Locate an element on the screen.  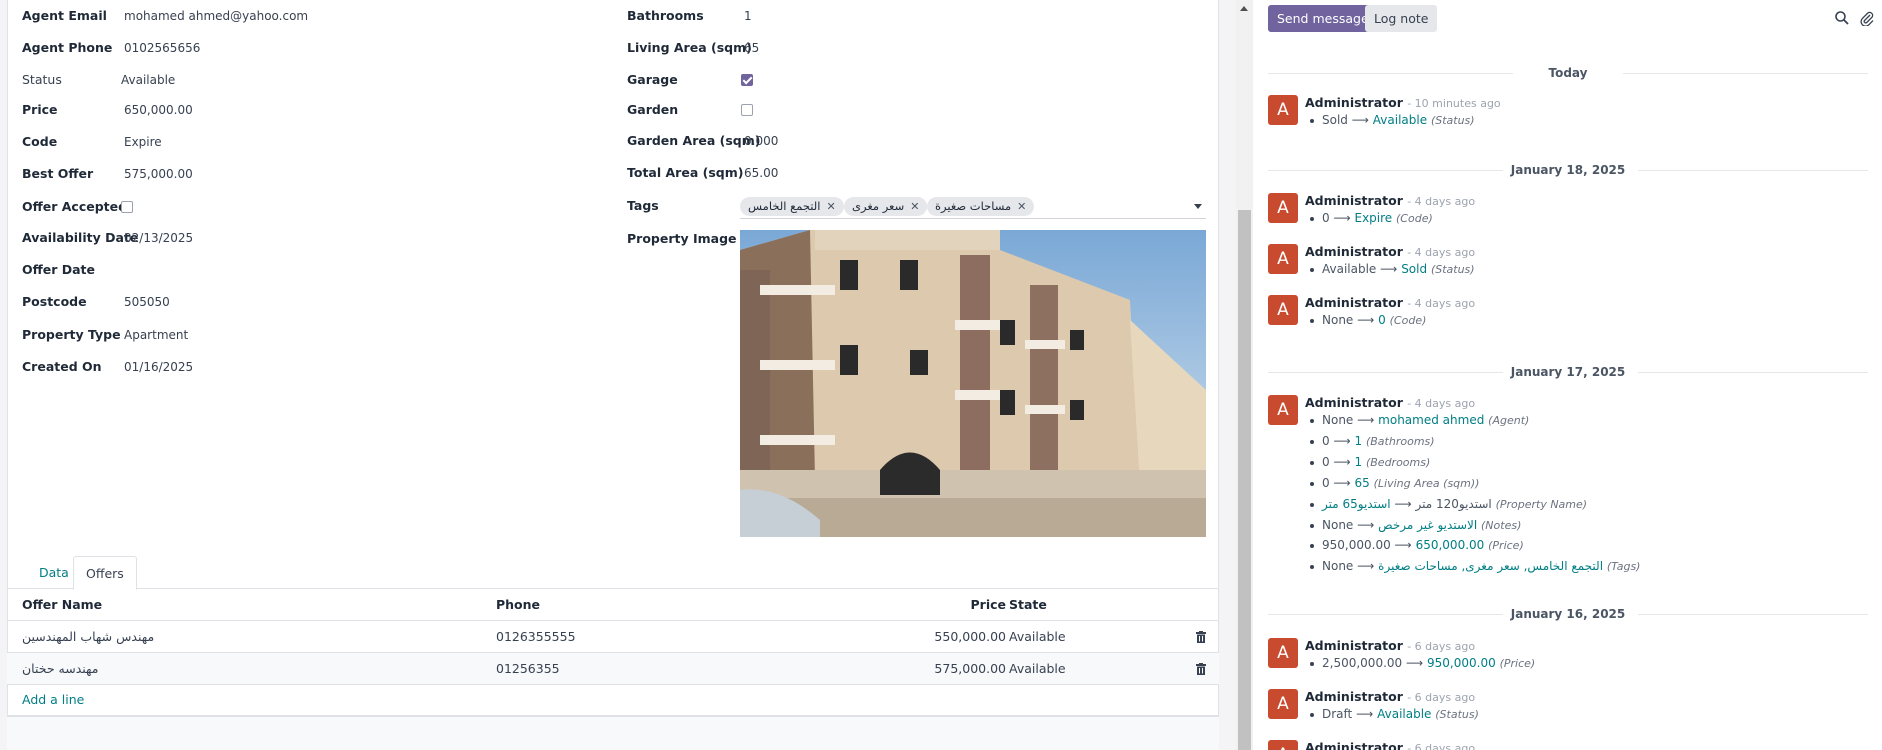
living-area-value: 65 is located at coordinates (751, 48).